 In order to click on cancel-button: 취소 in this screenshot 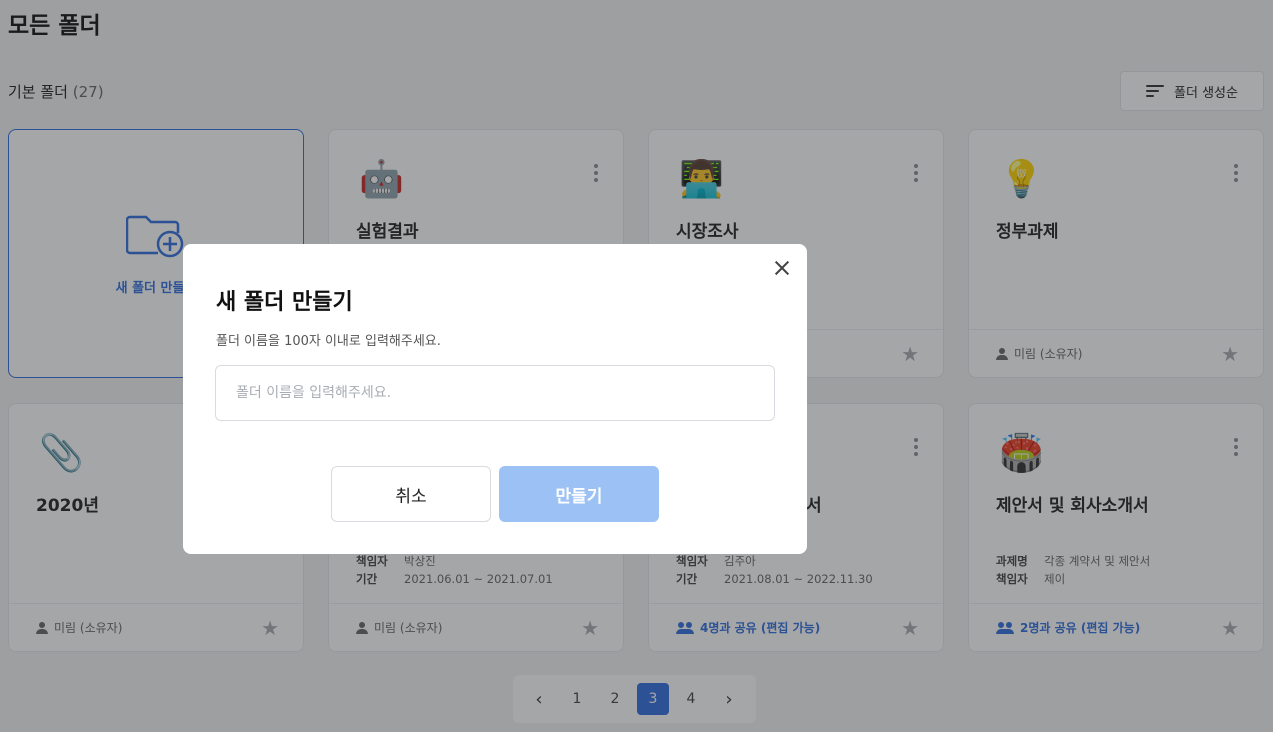, I will do `click(411, 494)`.